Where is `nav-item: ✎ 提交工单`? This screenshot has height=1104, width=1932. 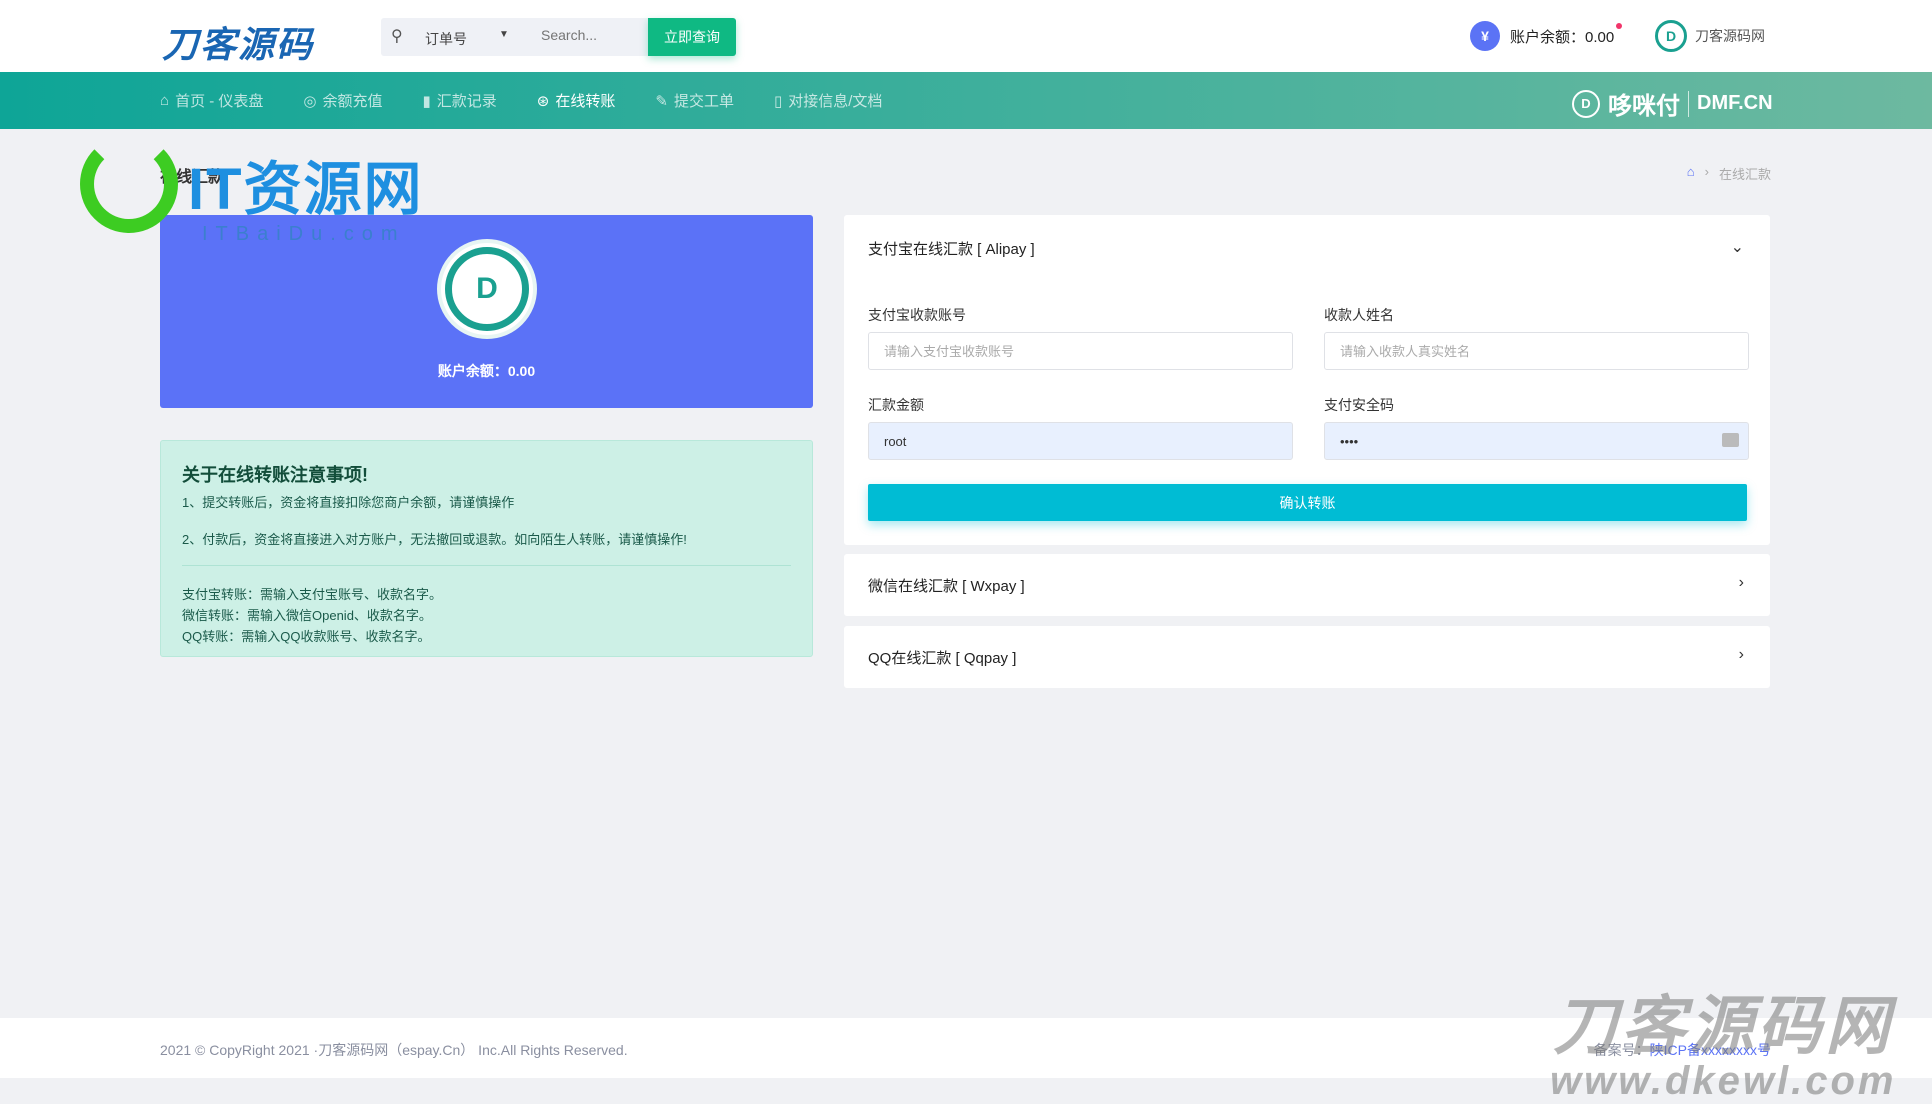 nav-item: ✎ 提交工单 is located at coordinates (694, 100).